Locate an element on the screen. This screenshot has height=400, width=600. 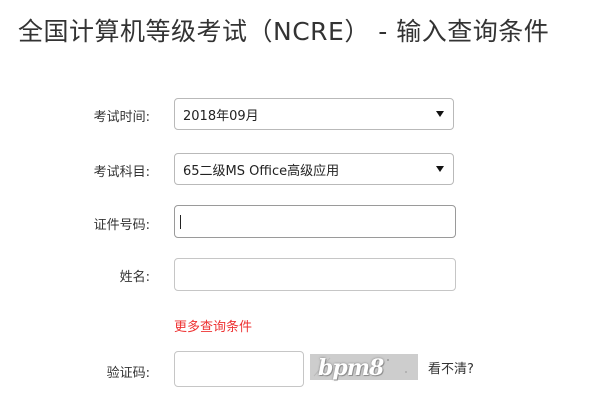
captcha-input is located at coordinates (239, 369).